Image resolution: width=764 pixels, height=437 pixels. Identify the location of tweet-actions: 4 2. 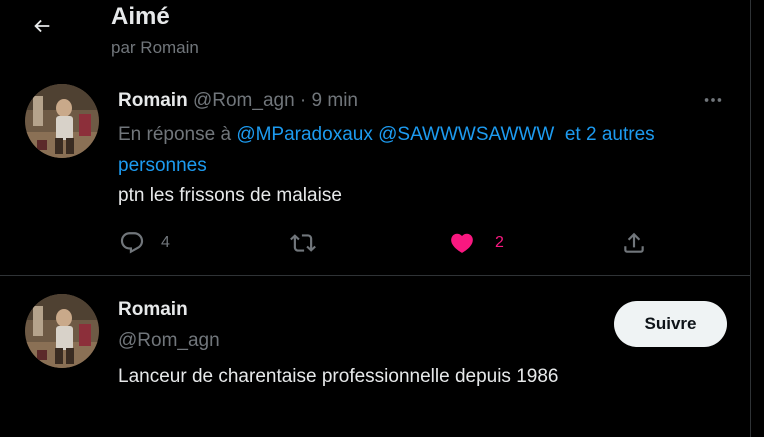
(375, 243).